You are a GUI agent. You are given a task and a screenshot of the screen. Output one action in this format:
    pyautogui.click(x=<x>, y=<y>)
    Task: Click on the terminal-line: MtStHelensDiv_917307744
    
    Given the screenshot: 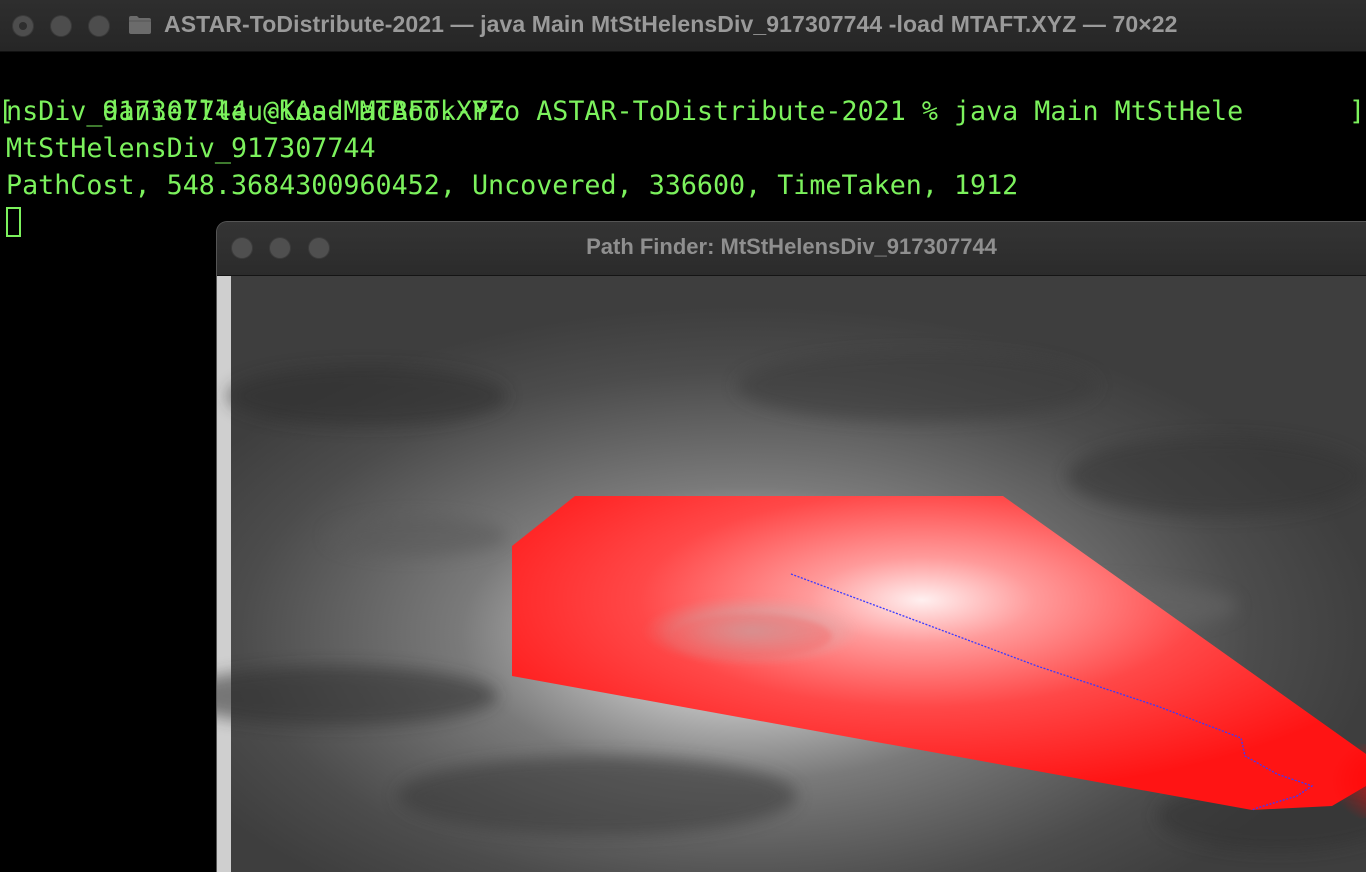 What is the action you would take?
    pyautogui.click(x=683, y=148)
    